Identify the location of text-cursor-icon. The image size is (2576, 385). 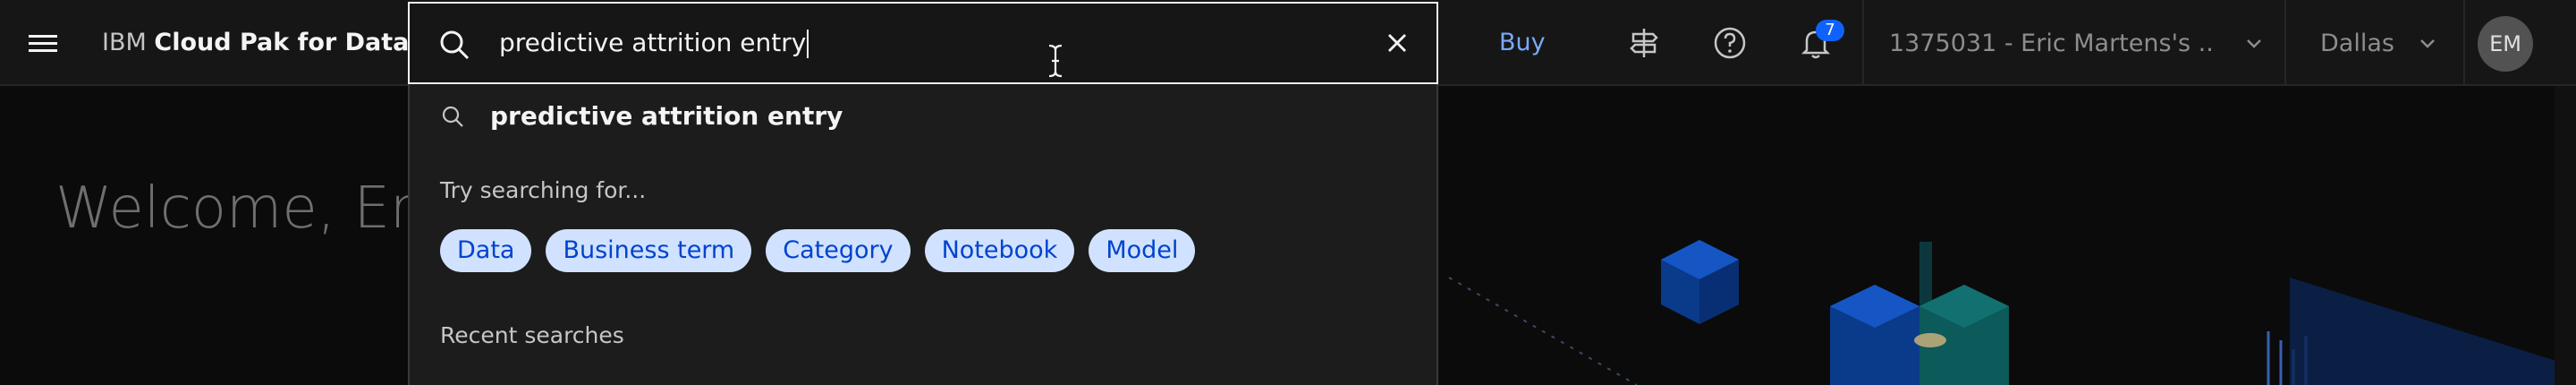
(1055, 61).